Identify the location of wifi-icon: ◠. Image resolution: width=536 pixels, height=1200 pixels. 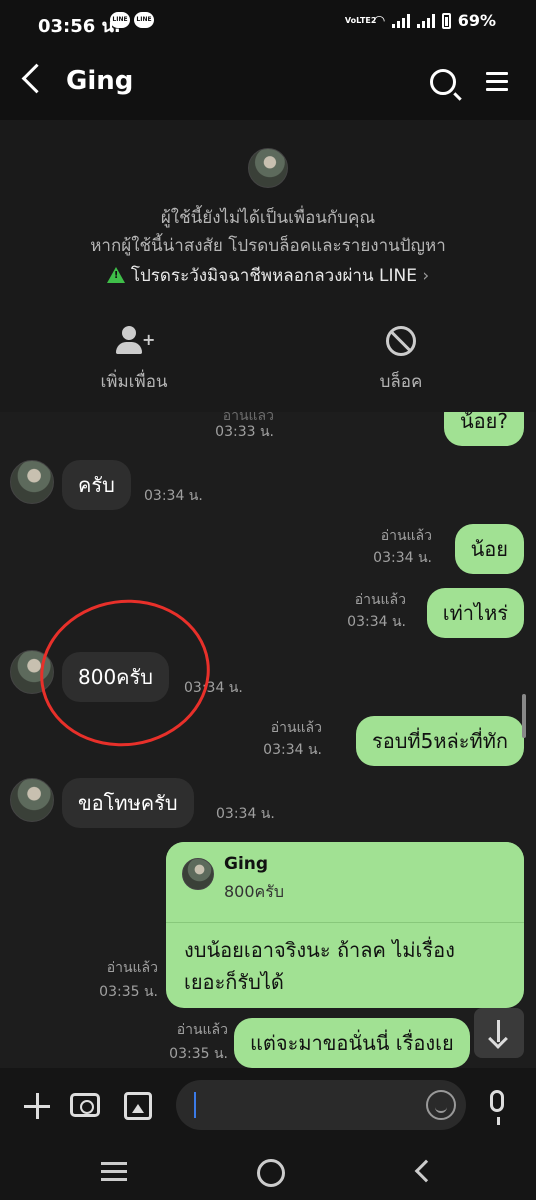
(379, 20).